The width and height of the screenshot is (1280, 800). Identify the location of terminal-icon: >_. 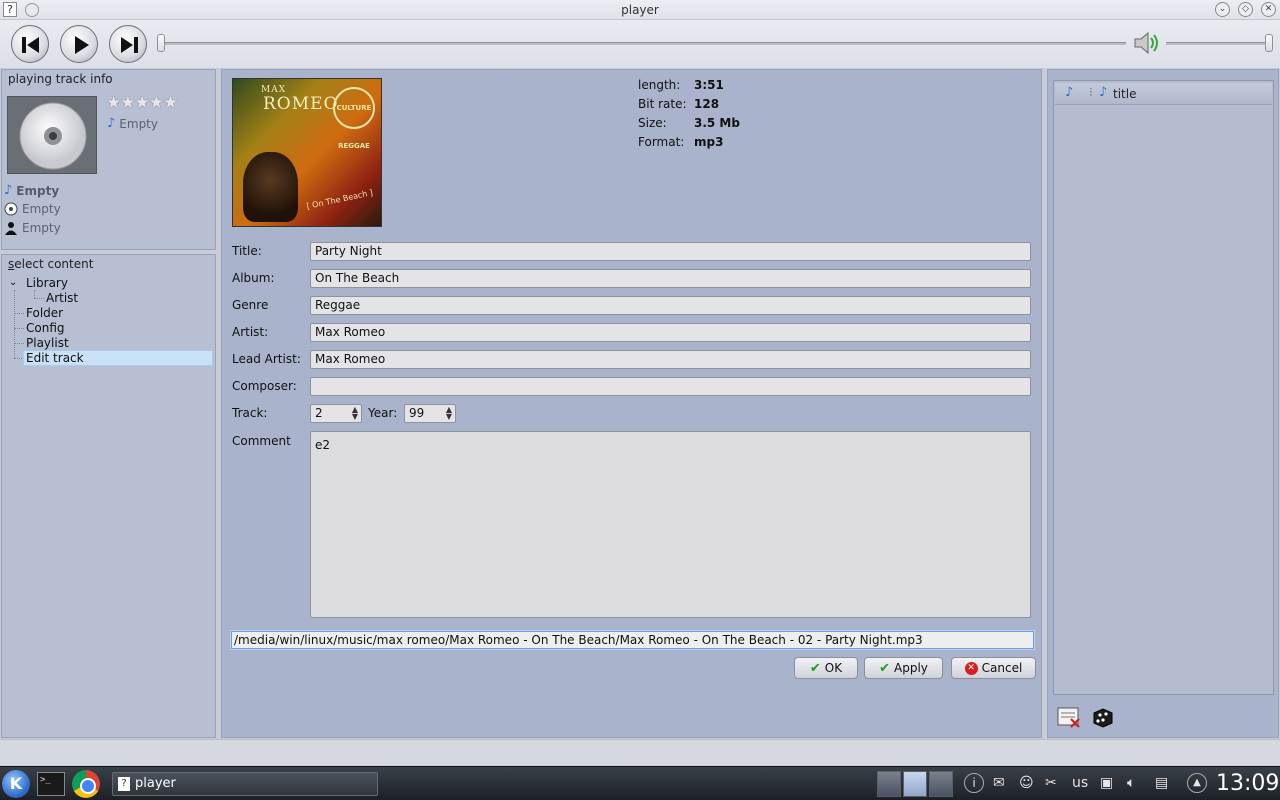
(51, 784).